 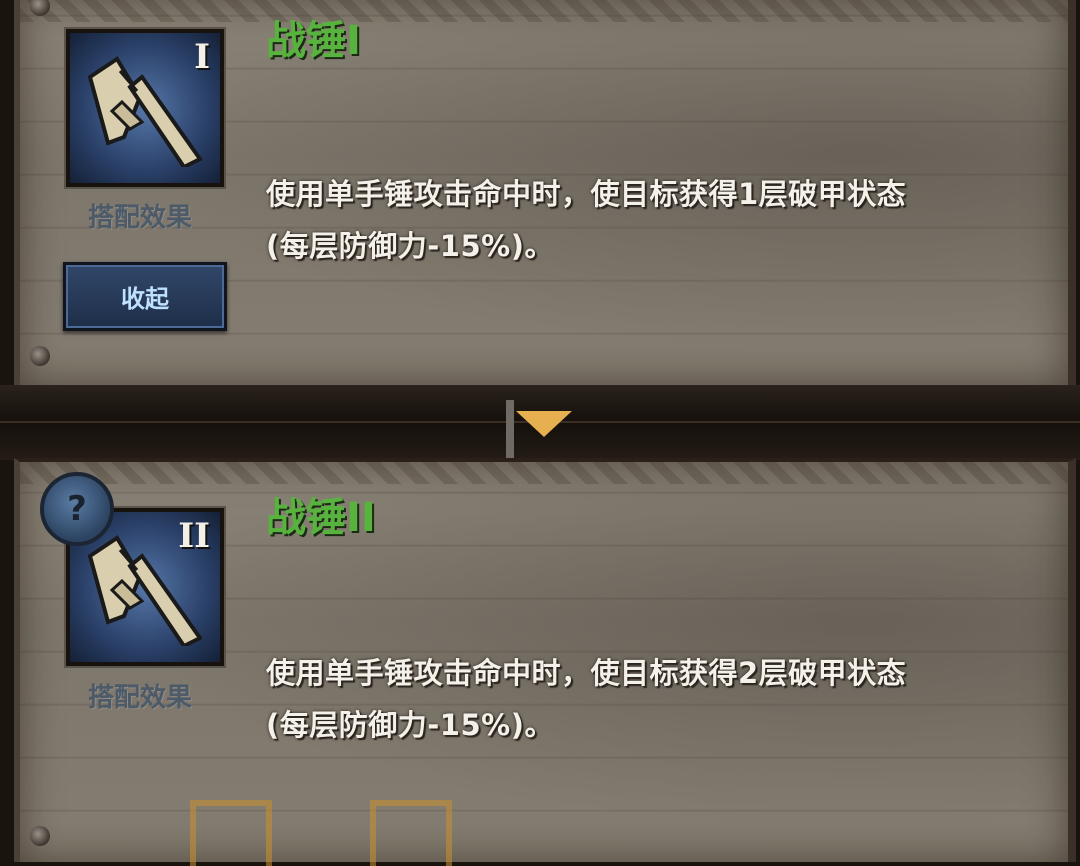 What do you see at coordinates (77, 509) in the screenshot?
I see `help-icon: ?` at bounding box center [77, 509].